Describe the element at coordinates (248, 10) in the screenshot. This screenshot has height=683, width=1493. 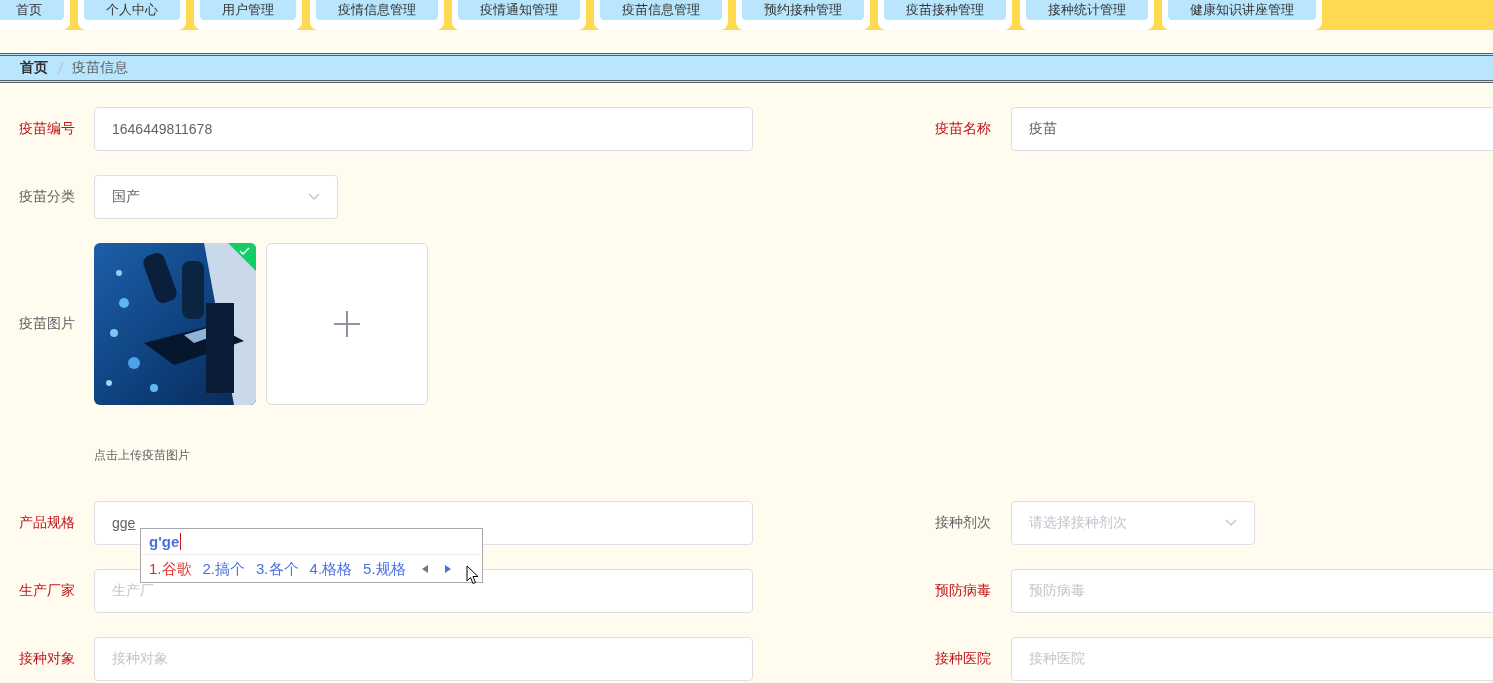
I see `nav-tab: 用户管理` at that location.